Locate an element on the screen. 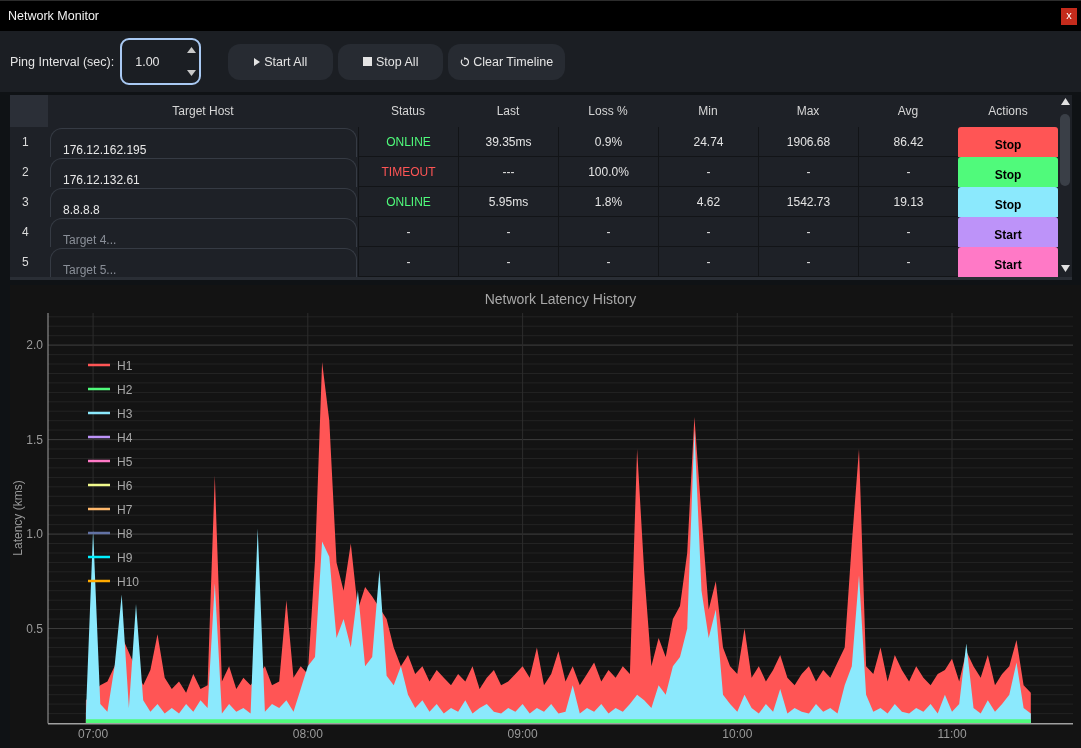 This screenshot has height=748, width=1081. legend-label: H5 is located at coordinates (125, 461).